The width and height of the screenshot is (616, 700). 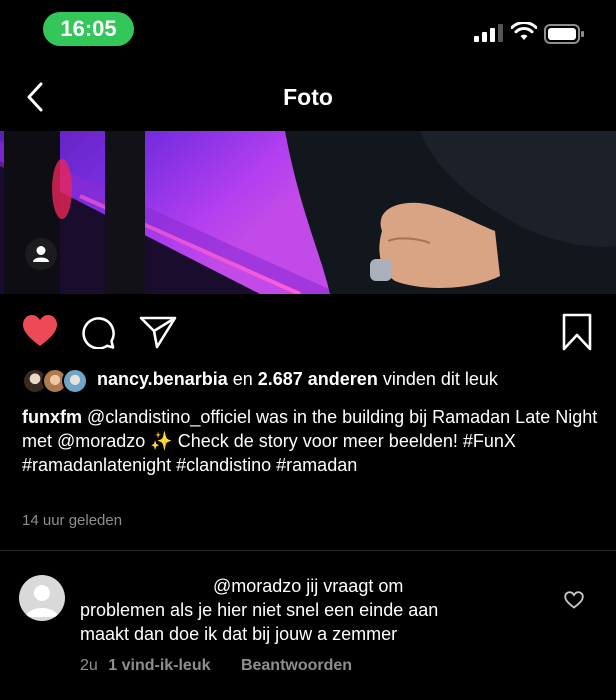 What do you see at coordinates (308, 586) in the screenshot?
I see `comment-line-1: @moradzo jij vraagt om` at bounding box center [308, 586].